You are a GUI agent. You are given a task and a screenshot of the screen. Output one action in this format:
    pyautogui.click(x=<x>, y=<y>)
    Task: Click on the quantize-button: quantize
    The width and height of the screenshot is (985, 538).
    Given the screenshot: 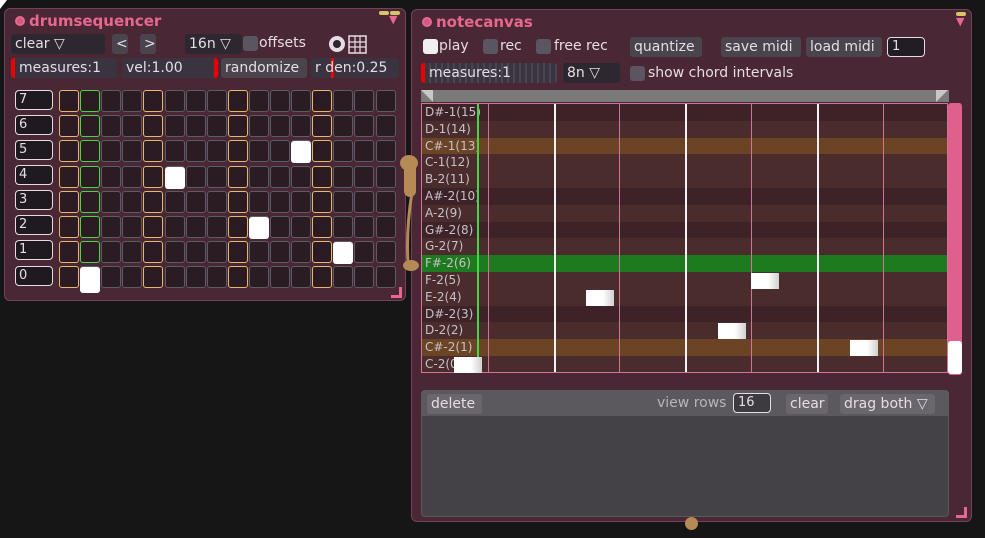 What is the action you would take?
    pyautogui.click(x=666, y=47)
    